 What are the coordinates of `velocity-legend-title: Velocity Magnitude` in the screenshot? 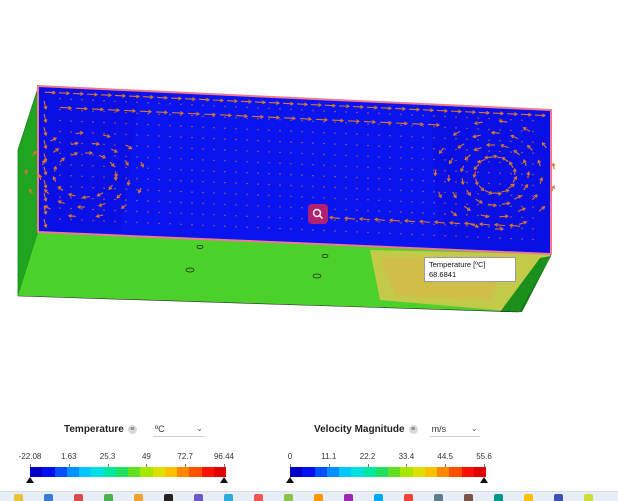 It's located at (359, 429).